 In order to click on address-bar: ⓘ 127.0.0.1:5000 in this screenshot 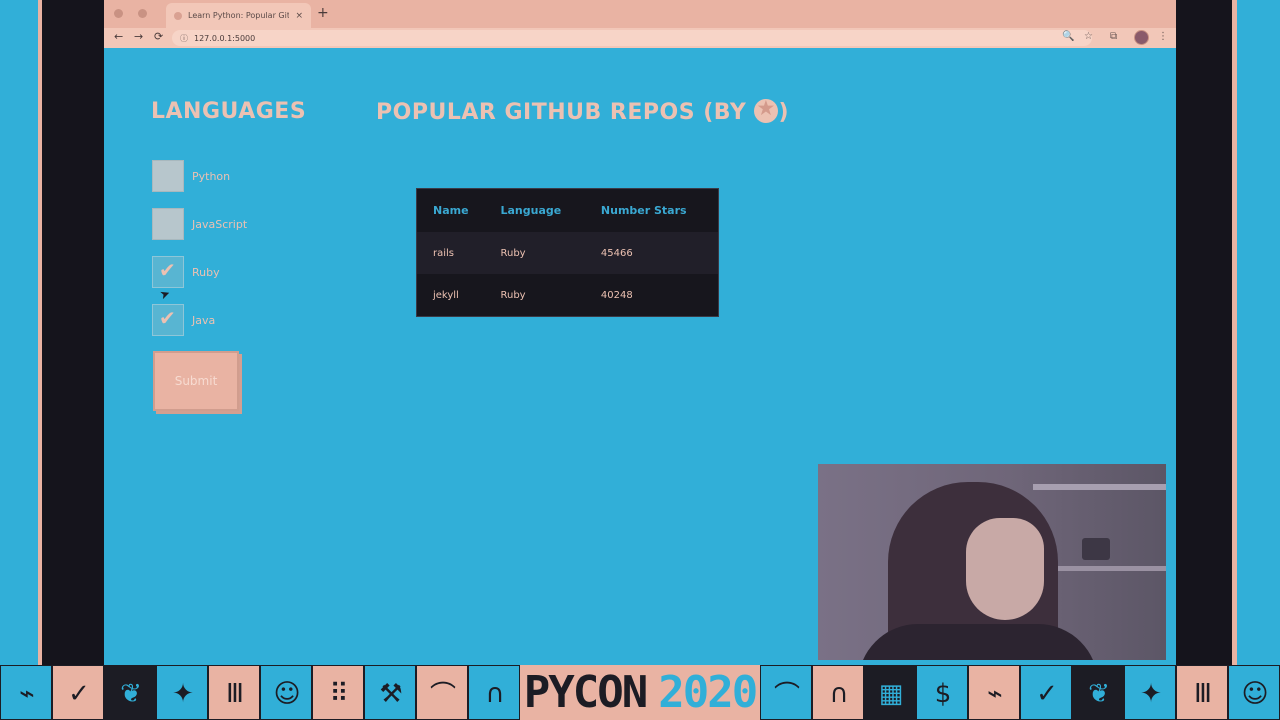, I will do `click(632, 38)`.